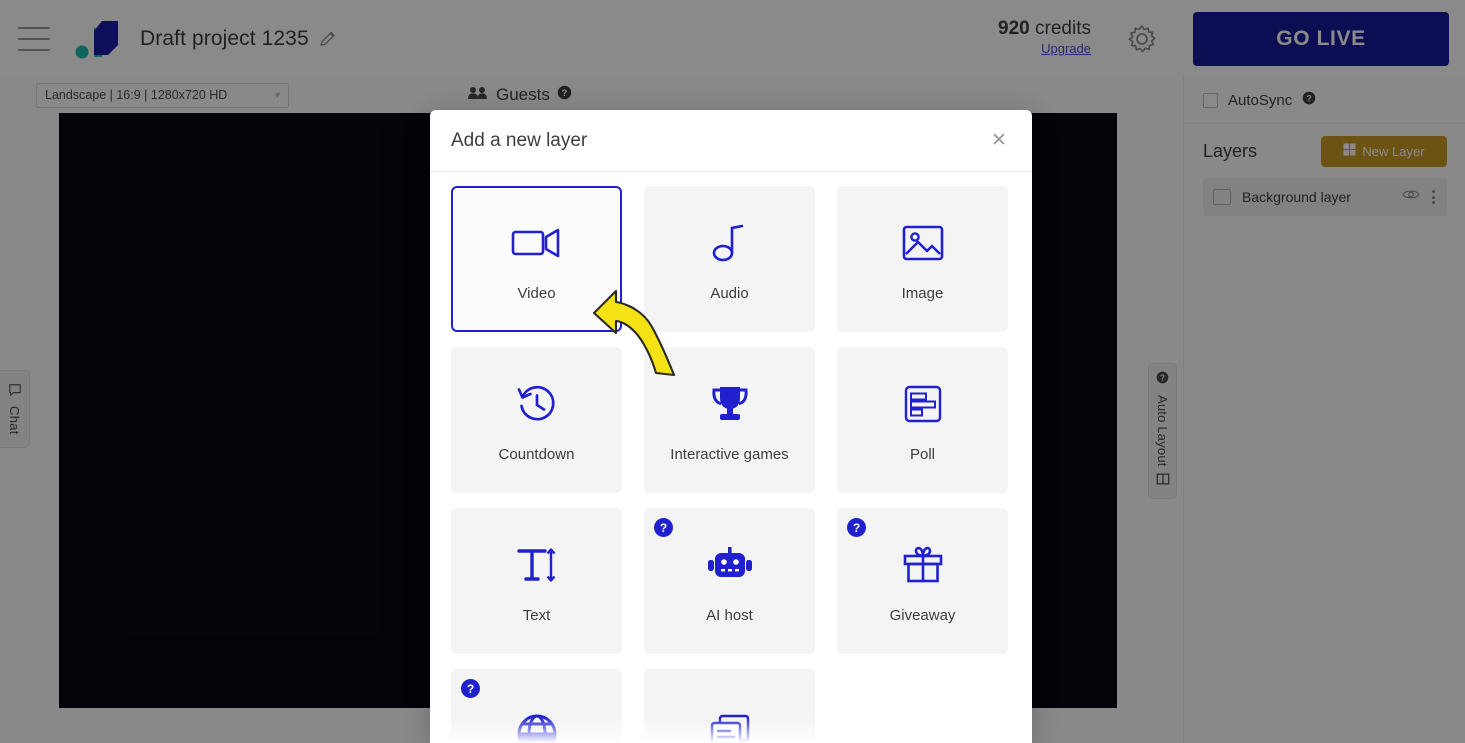  Describe the element at coordinates (923, 243) in the screenshot. I see `image-icon` at that location.